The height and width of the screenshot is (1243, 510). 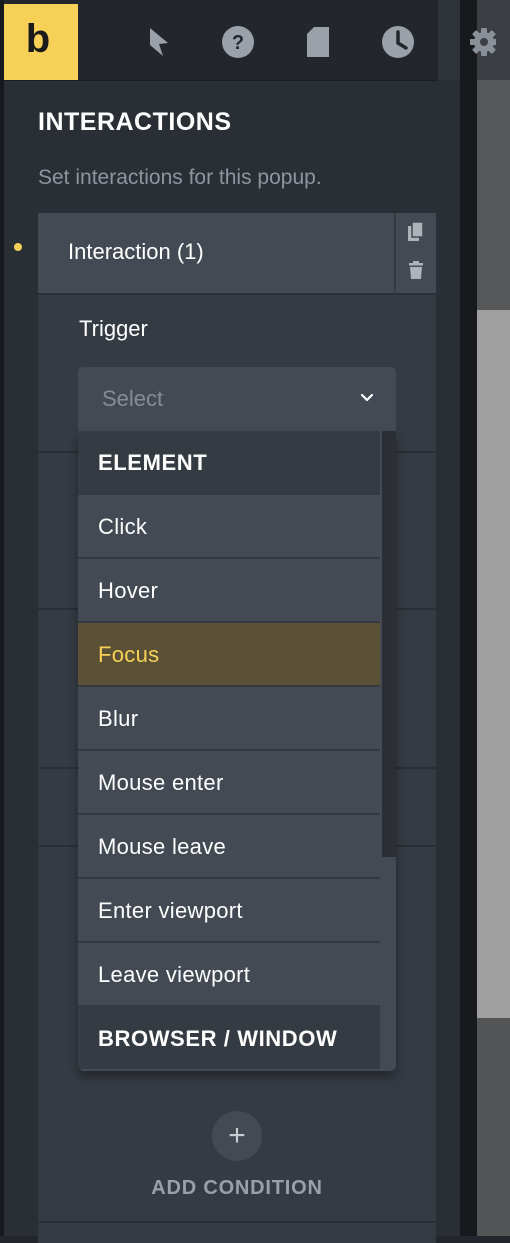 I want to click on canvas-region-dark, so click(x=493, y=195).